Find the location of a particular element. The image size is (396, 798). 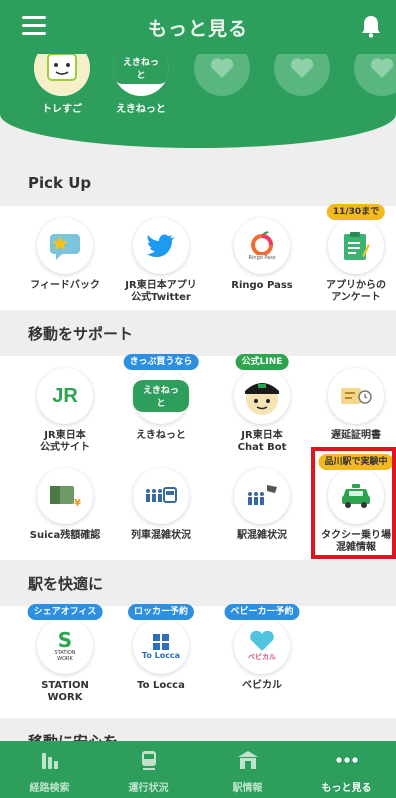

tile-chatbot: 公式LINE JR東日本 Chat Bot is located at coordinates (262, 404).